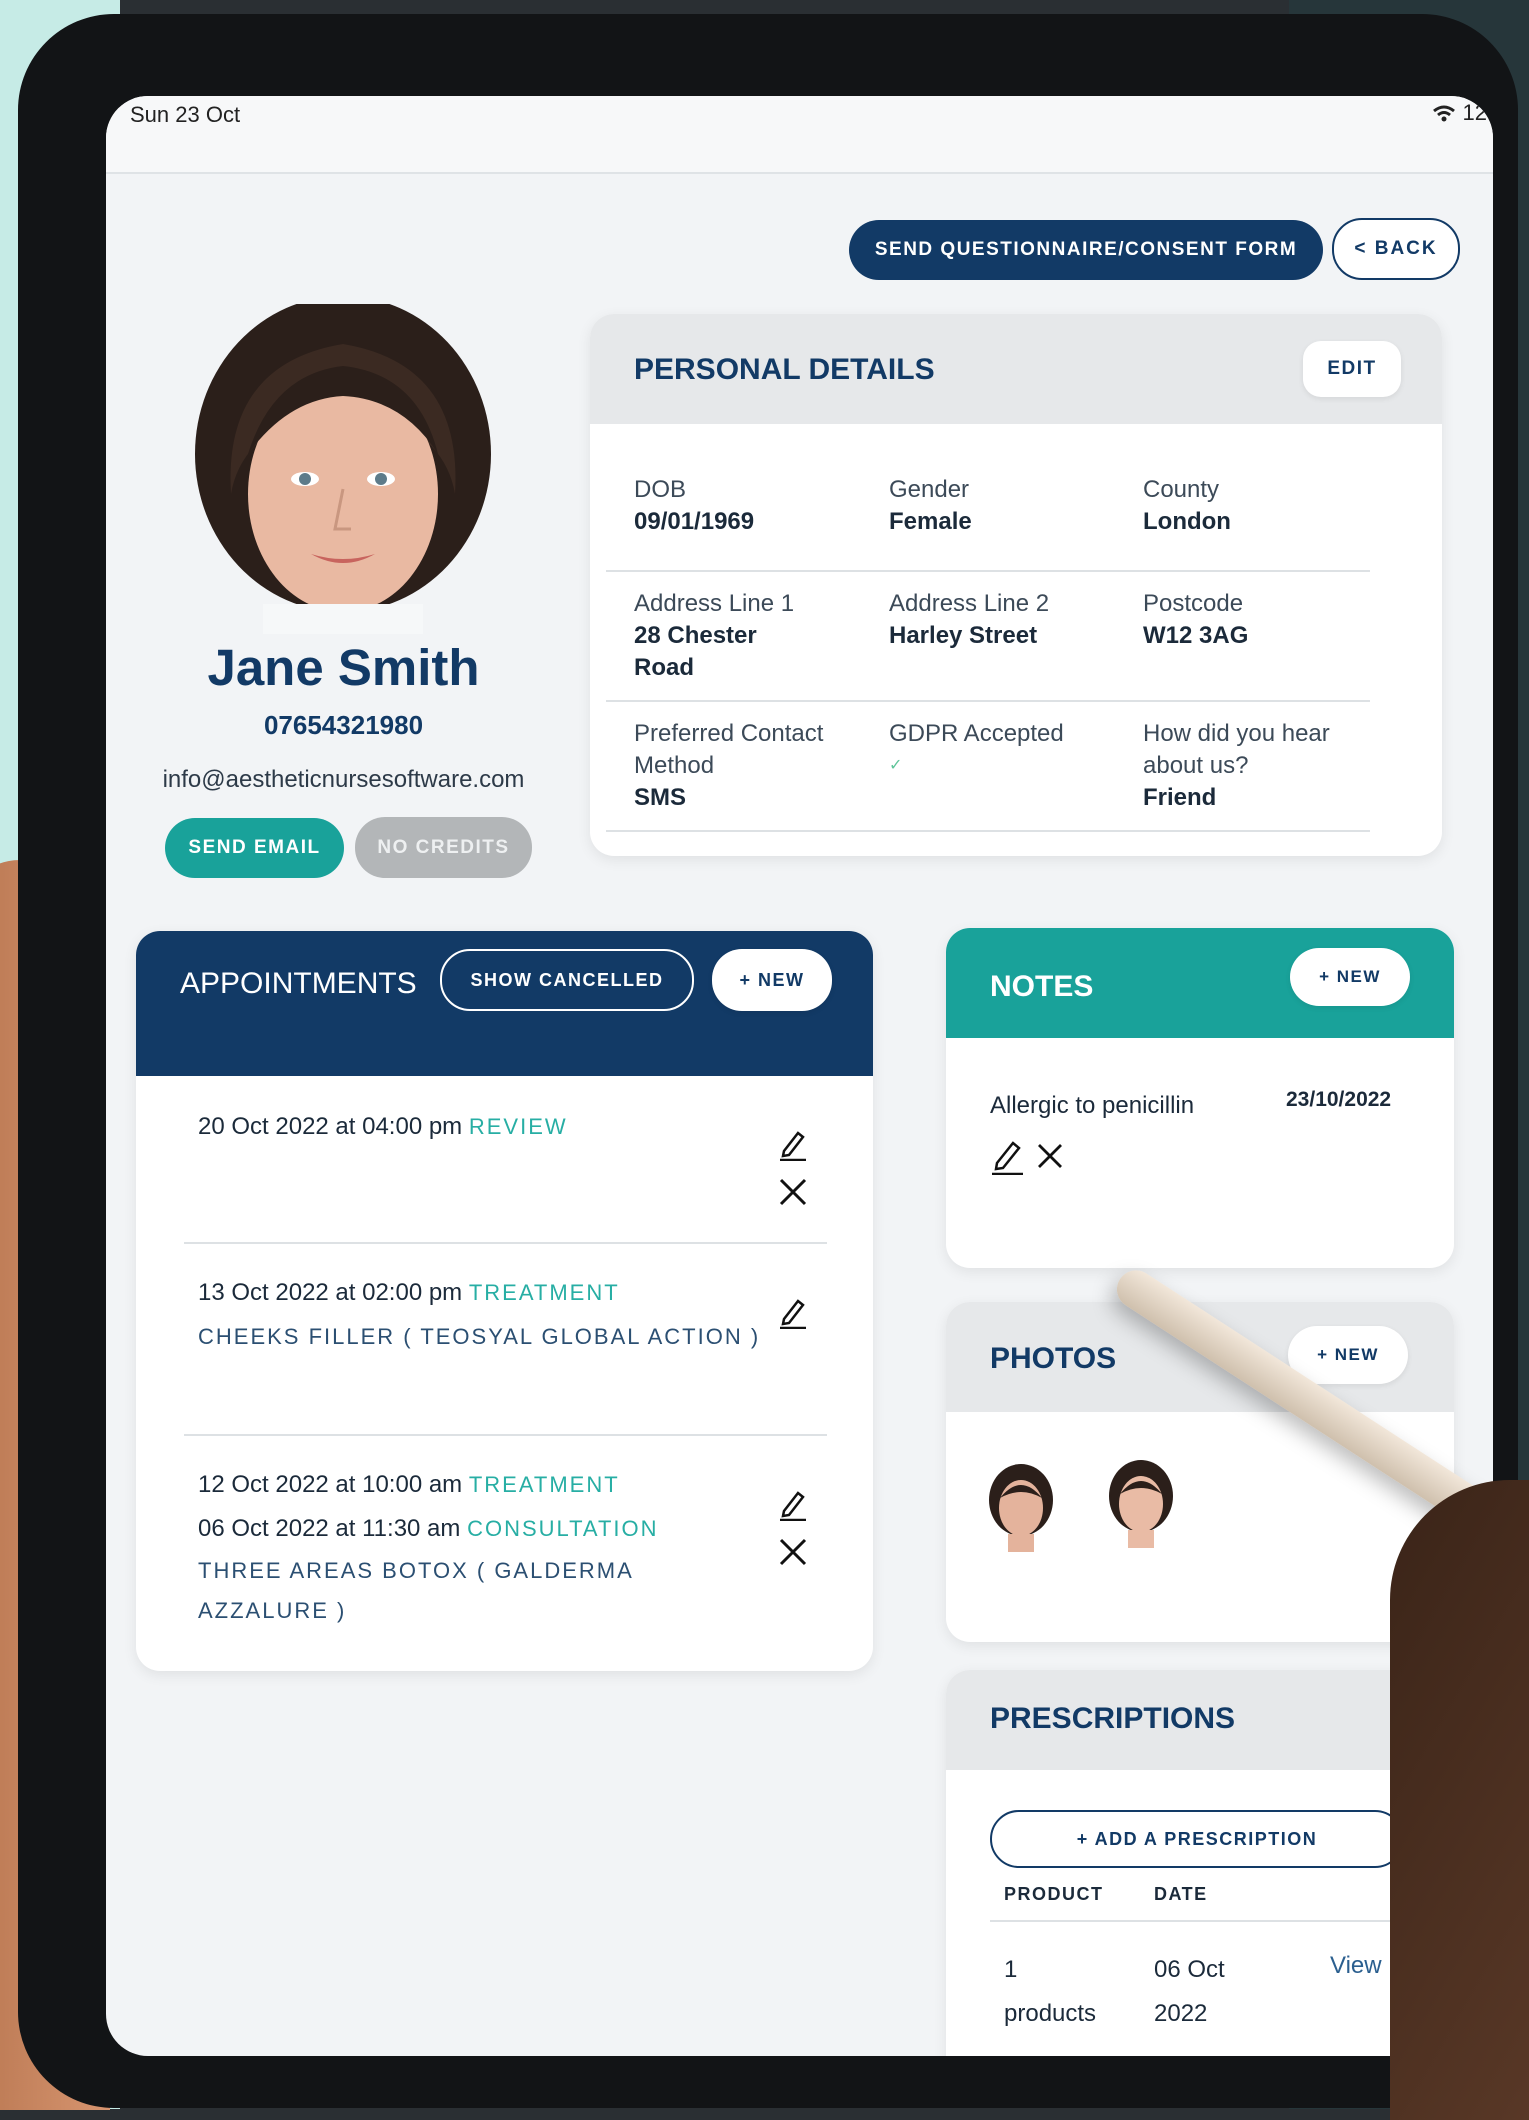 The width and height of the screenshot is (1529, 2120). Describe the element at coordinates (254, 848) in the screenshot. I see `send-email-button: SEND EMAIL` at that location.